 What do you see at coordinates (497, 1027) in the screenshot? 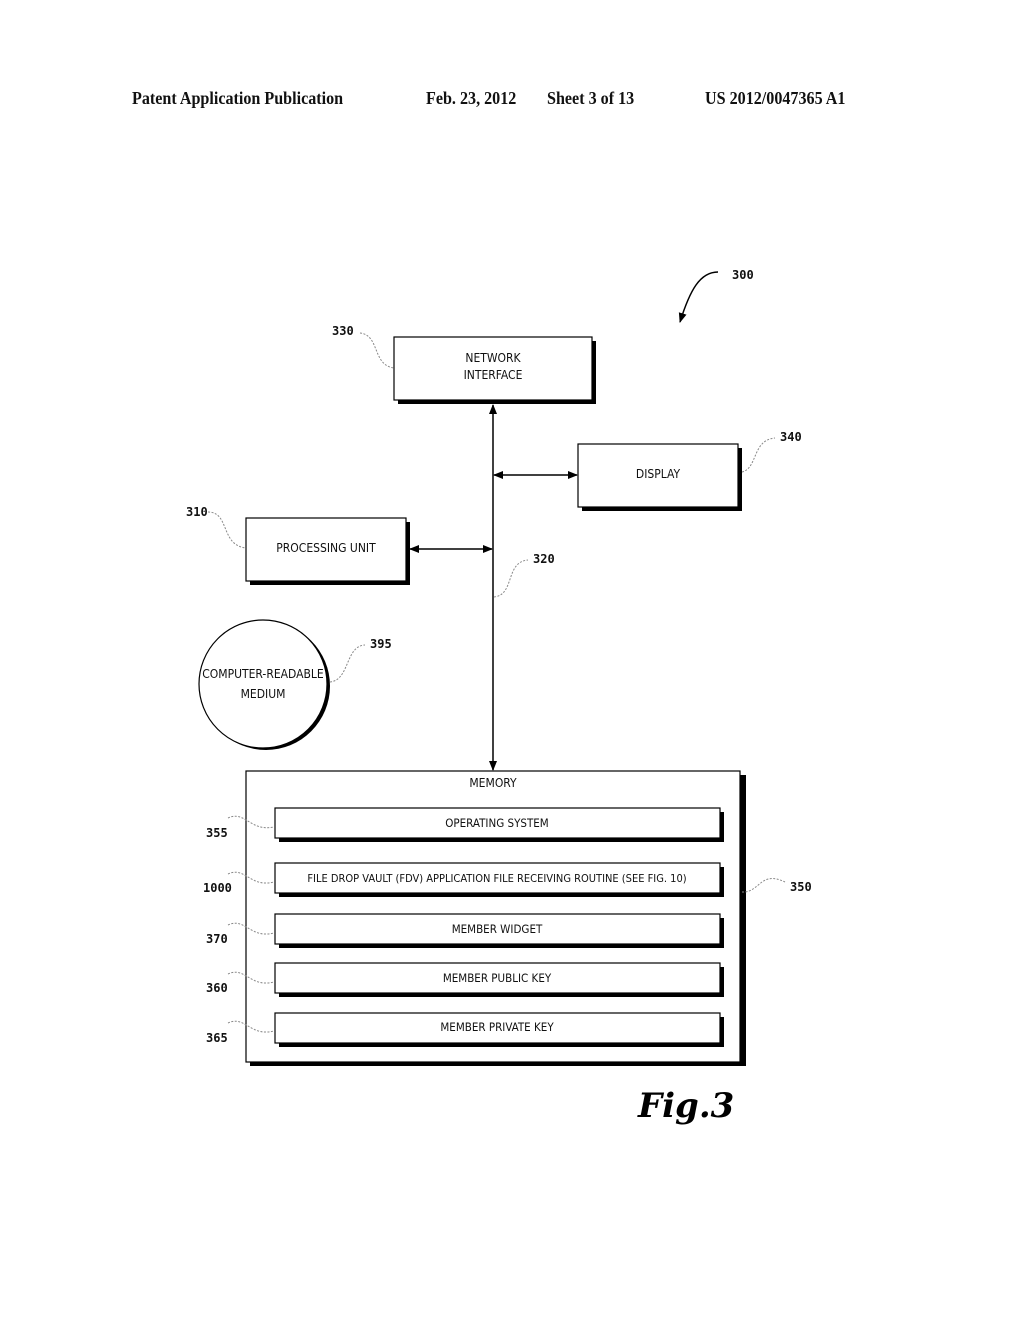
I see `item-label: MEMBER PRIVATE KEY` at bounding box center [497, 1027].